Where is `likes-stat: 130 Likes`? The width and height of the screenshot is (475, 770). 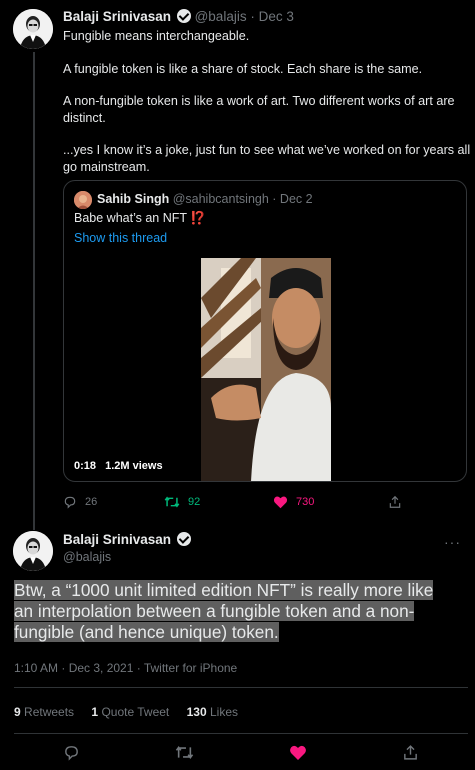 likes-stat: 130 Likes is located at coordinates (212, 712).